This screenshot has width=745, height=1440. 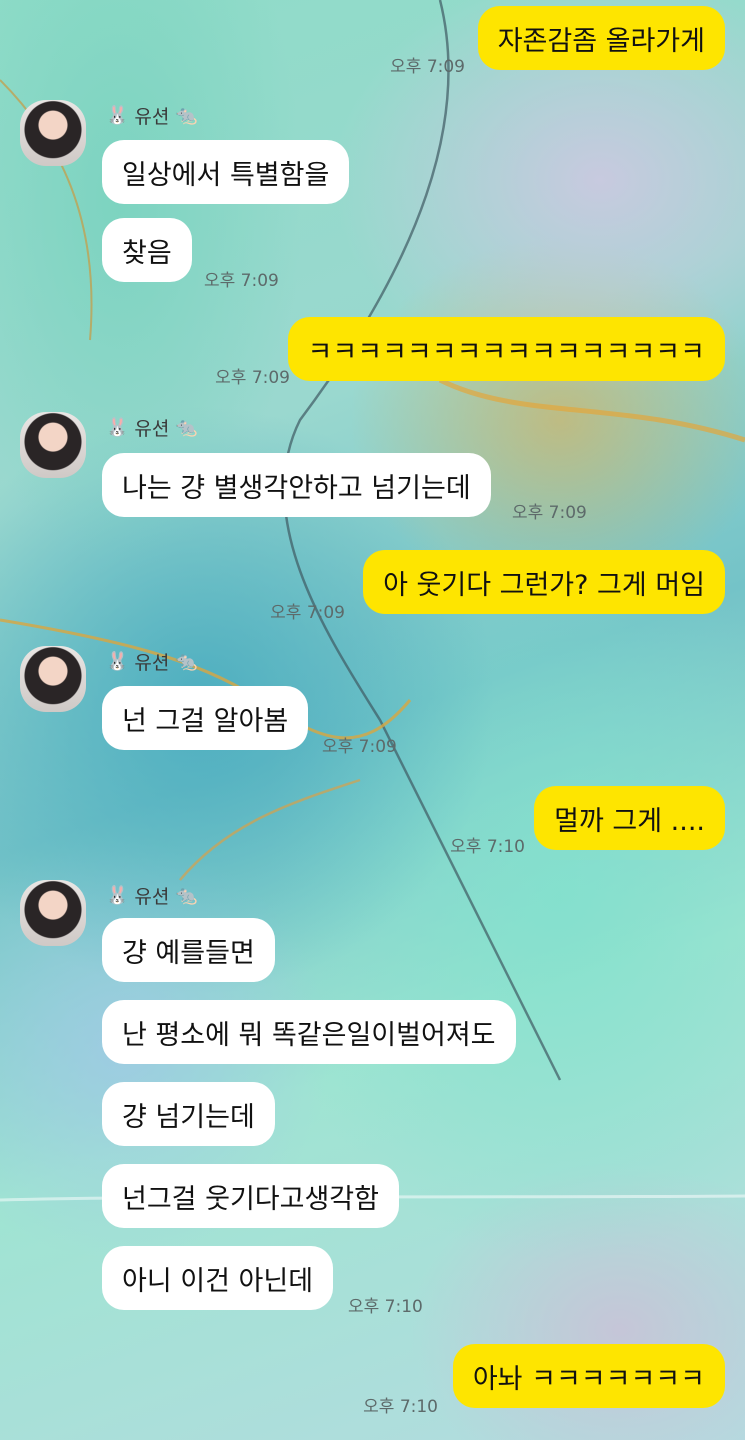 I want to click on incoming-message-bubble: 찾음, so click(x=147, y=250).